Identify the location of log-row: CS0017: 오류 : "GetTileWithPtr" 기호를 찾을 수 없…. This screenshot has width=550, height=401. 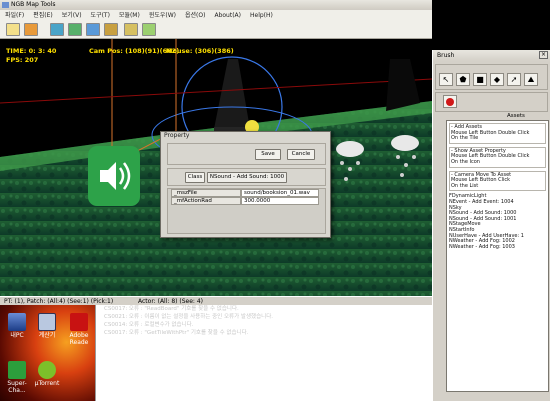
(264, 333).